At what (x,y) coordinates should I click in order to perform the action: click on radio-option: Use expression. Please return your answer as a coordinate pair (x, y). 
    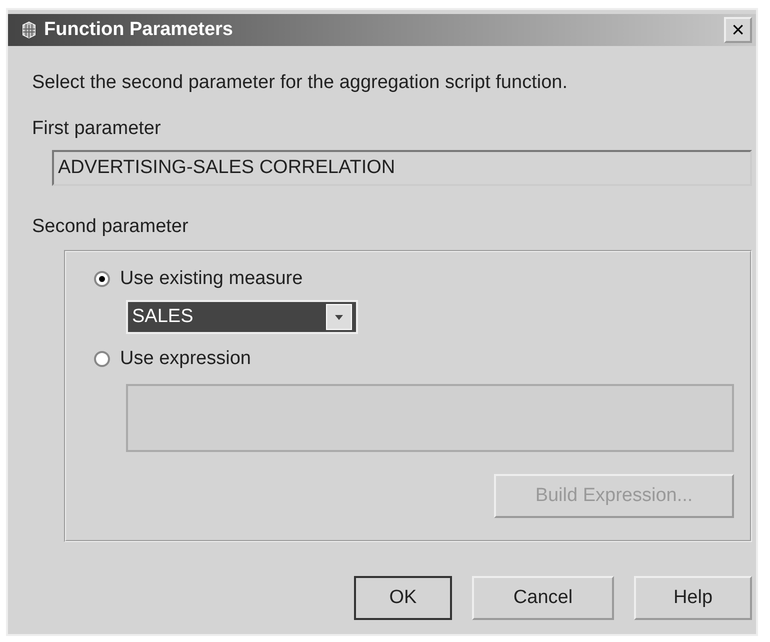
    Looking at the image, I should click on (422, 359).